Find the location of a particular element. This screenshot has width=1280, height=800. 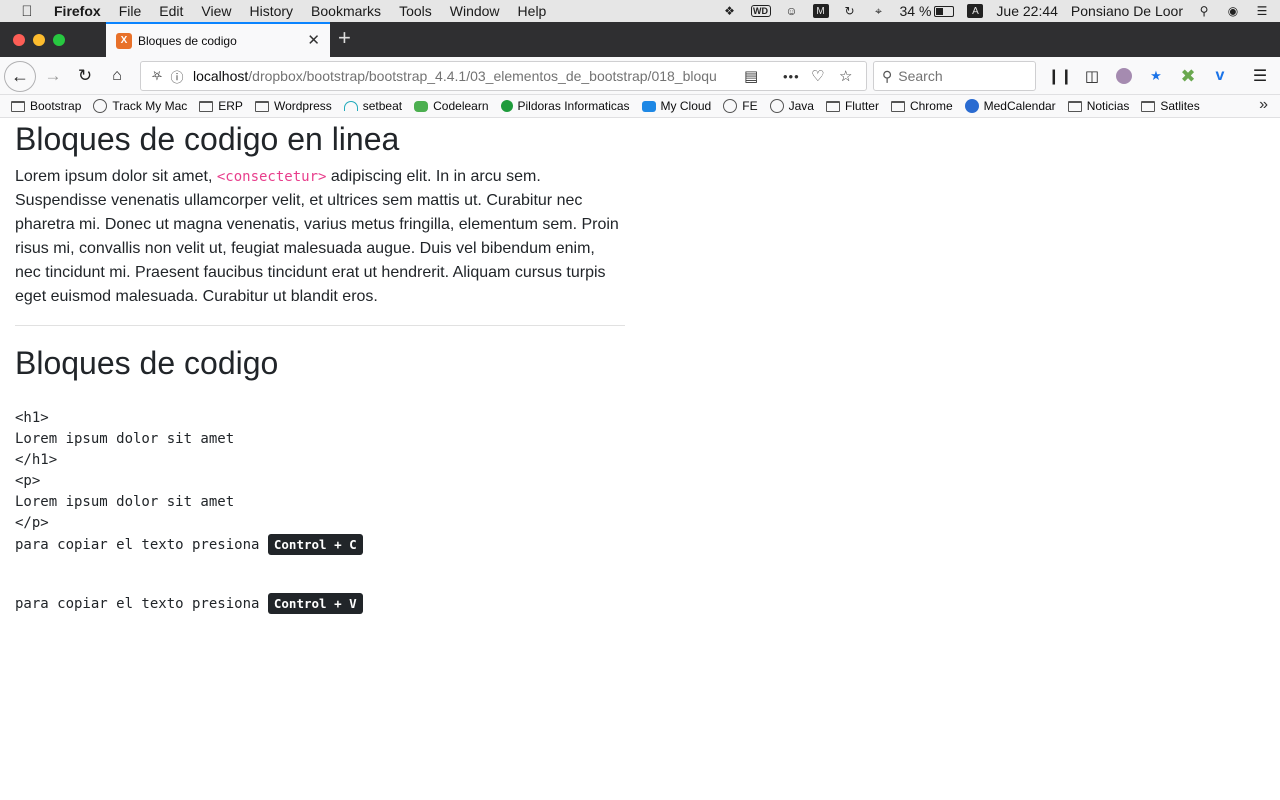

tab-bloques-de-codigo: X Bloques de codigo ✕ is located at coordinates (218, 39).